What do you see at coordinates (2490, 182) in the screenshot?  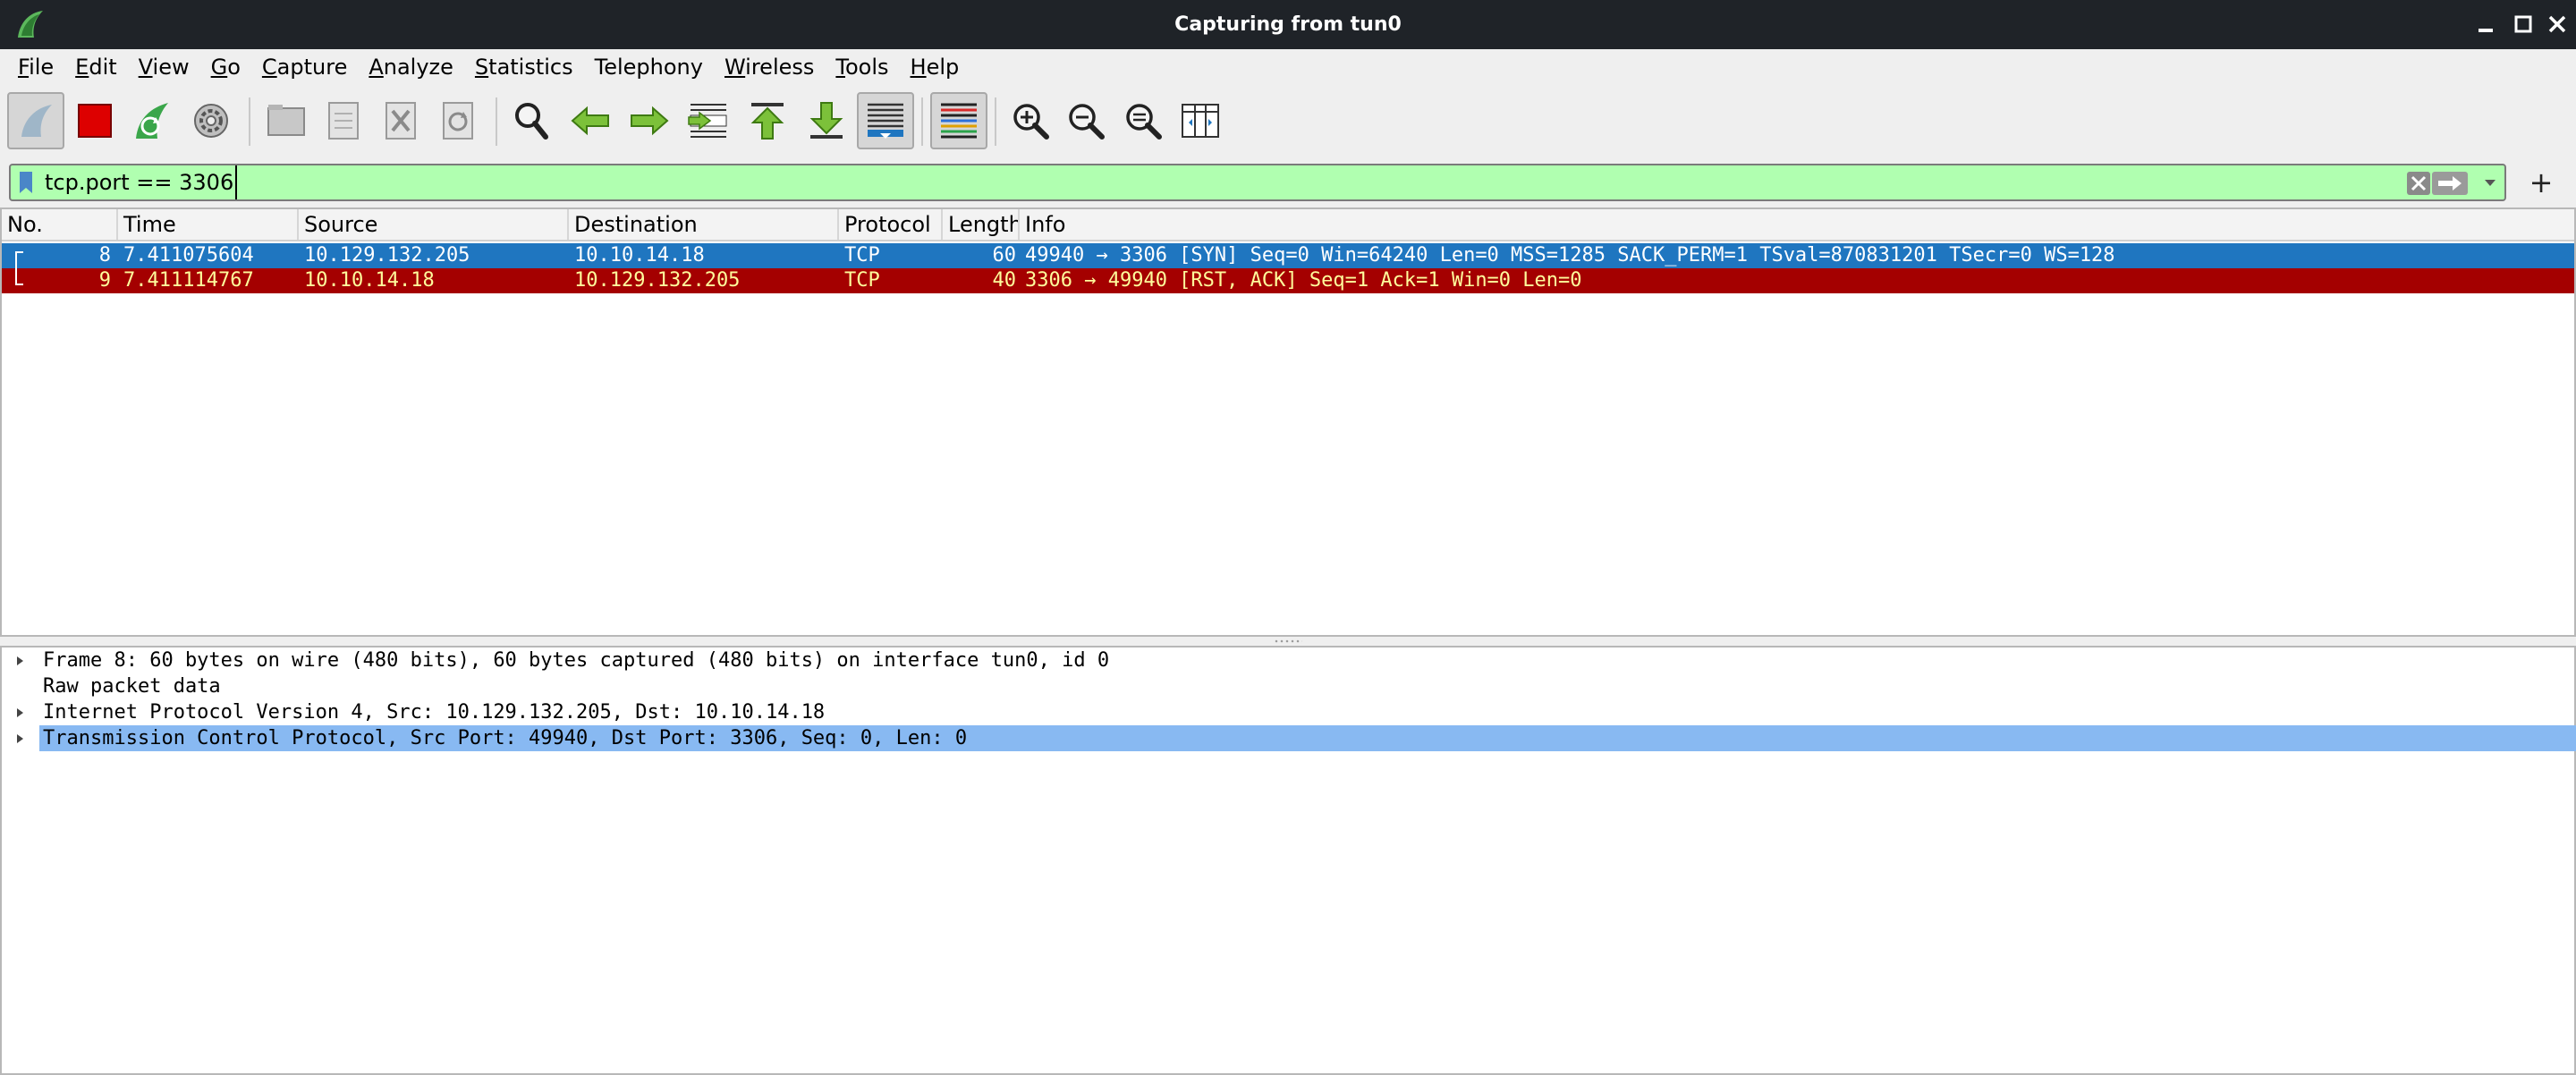 I see `filter-history-dropdown-icon` at bounding box center [2490, 182].